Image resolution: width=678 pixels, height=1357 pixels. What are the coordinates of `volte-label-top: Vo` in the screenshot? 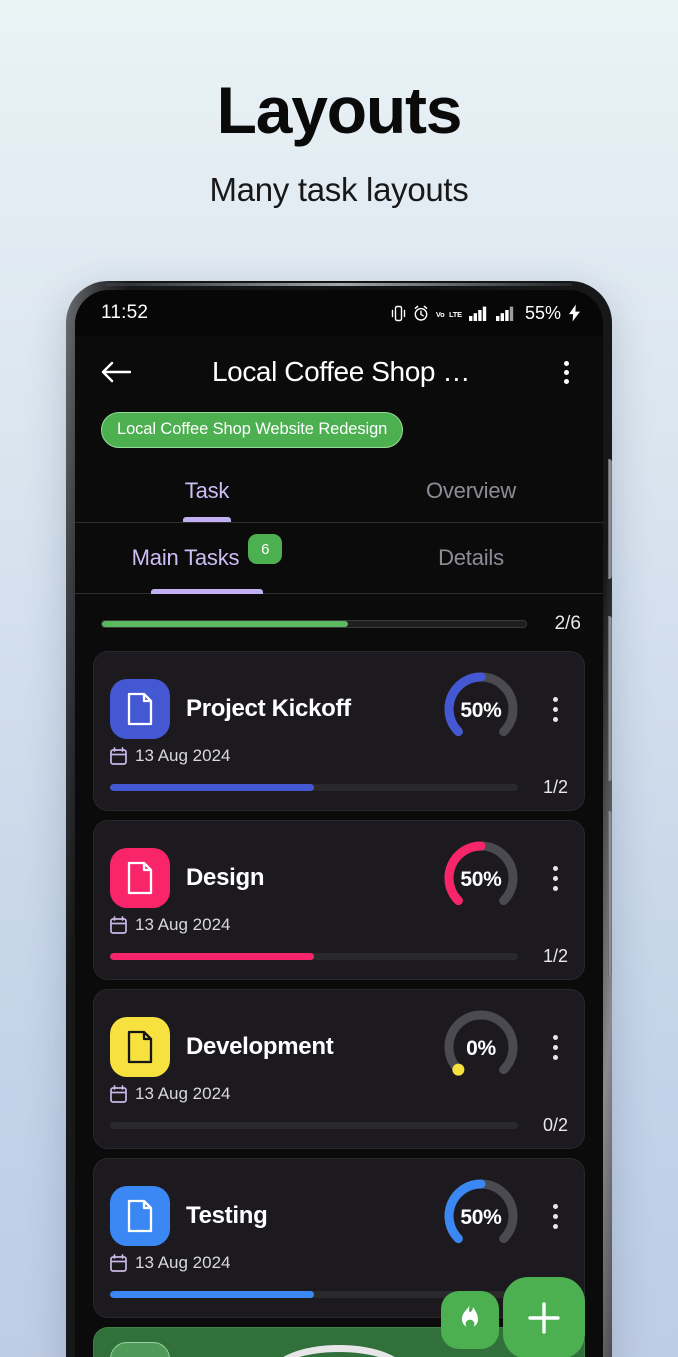 It's located at (440, 314).